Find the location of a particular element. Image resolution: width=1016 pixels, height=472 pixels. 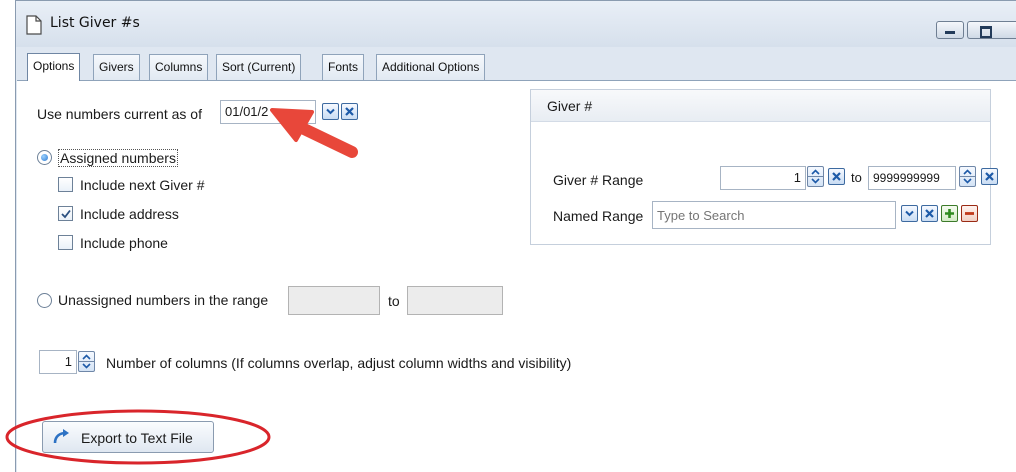

unassigned-from-field is located at coordinates (334, 300).